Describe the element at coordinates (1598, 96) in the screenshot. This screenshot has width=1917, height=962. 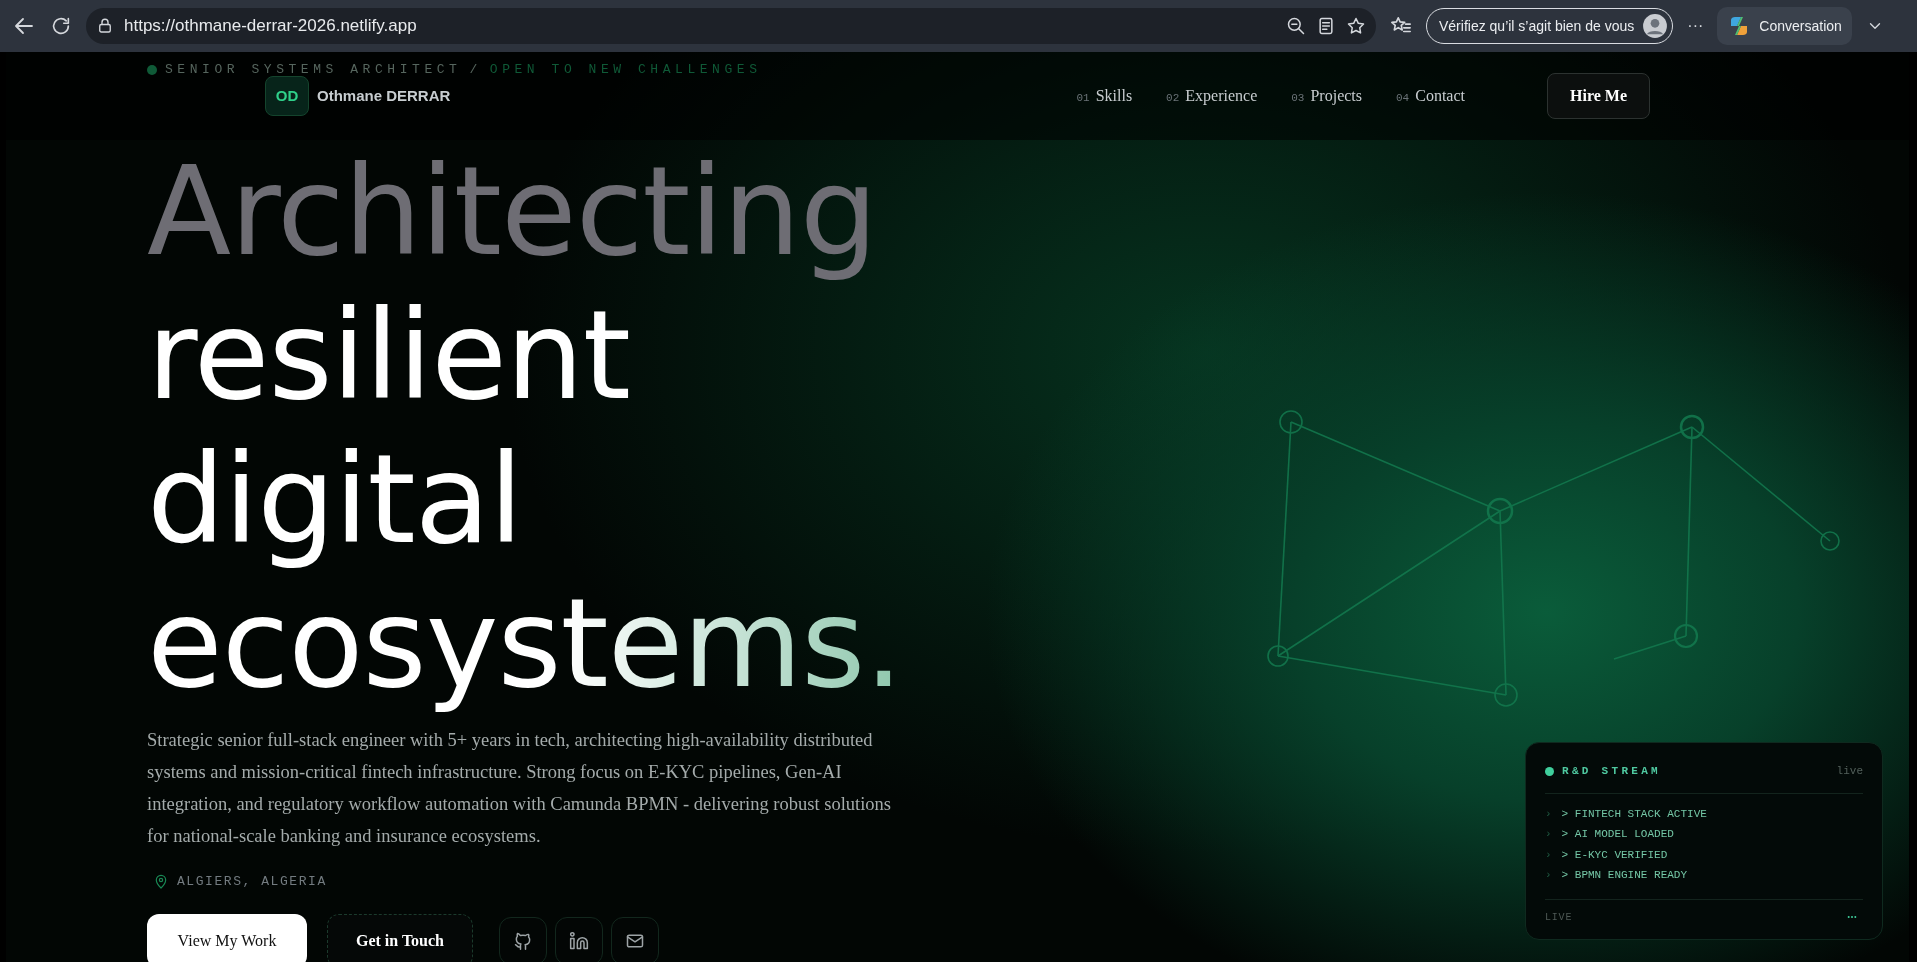
I see `hire-me-button: Hire Me` at that location.